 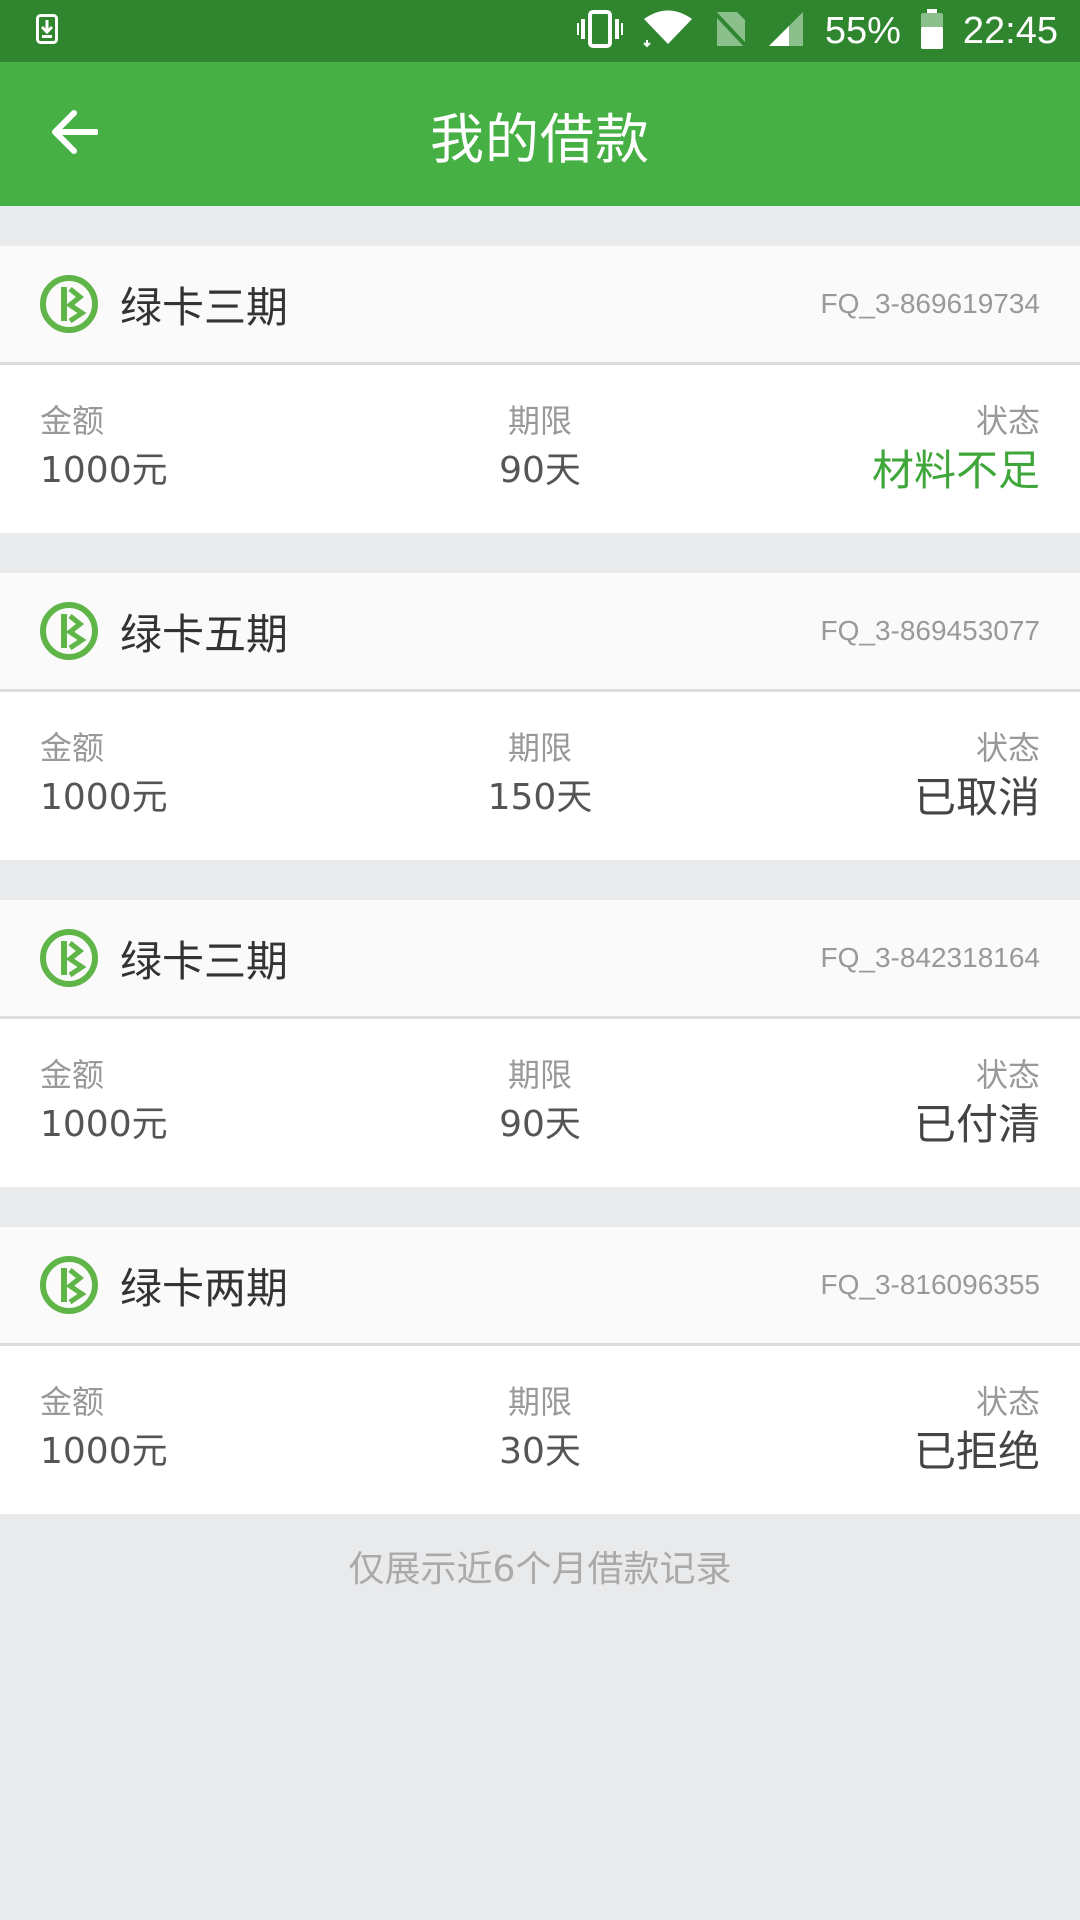 I want to click on loan-card-header: 绿卡五期 FQ_3-869453077, so click(x=540, y=632).